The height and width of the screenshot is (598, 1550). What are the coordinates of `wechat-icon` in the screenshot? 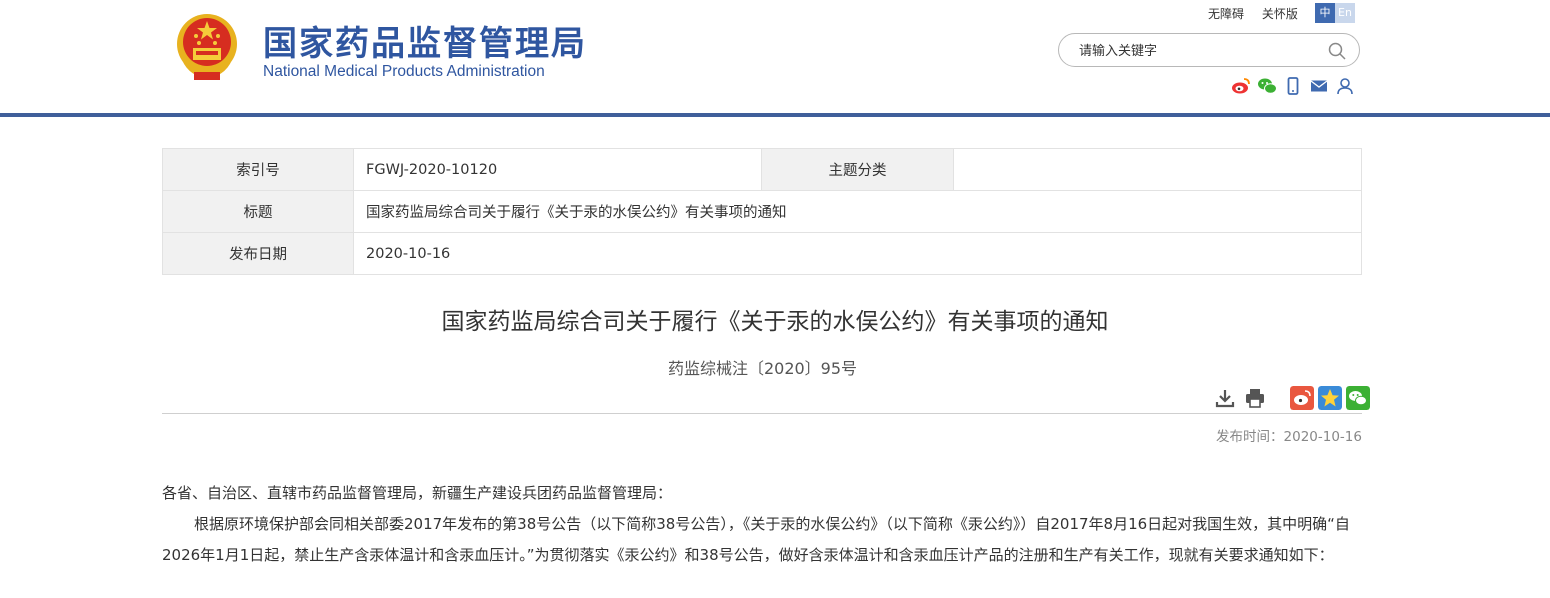 It's located at (1267, 86).